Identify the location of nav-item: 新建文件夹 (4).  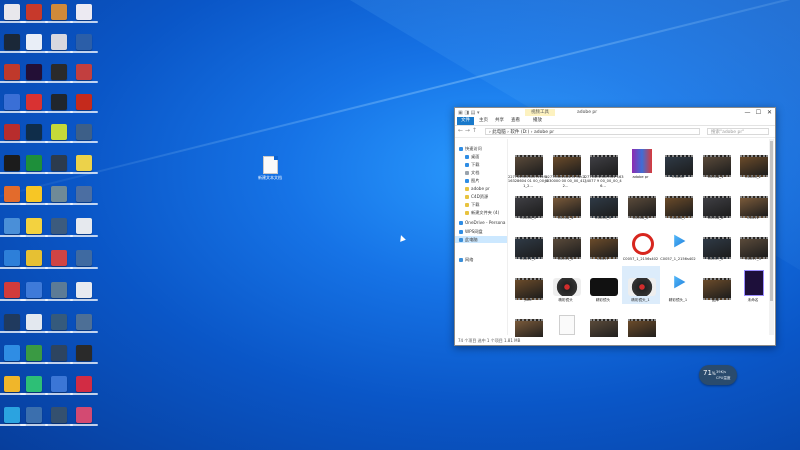
(482, 212).